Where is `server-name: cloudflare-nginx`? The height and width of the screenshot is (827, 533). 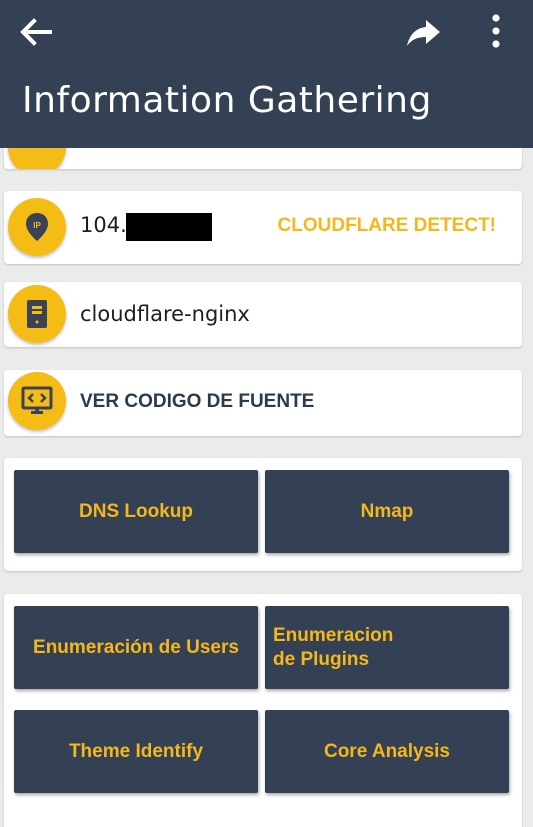 server-name: cloudflare-nginx is located at coordinates (165, 314).